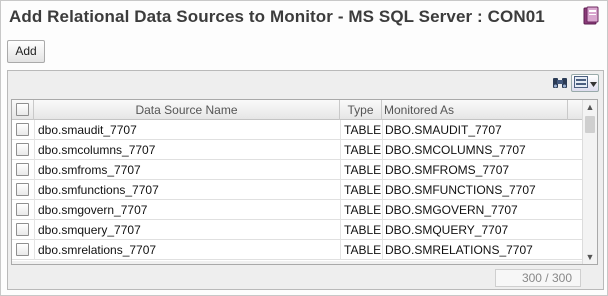 The width and height of the screenshot is (608, 296). What do you see at coordinates (591, 16) in the screenshot?
I see `help-book-icon` at bounding box center [591, 16].